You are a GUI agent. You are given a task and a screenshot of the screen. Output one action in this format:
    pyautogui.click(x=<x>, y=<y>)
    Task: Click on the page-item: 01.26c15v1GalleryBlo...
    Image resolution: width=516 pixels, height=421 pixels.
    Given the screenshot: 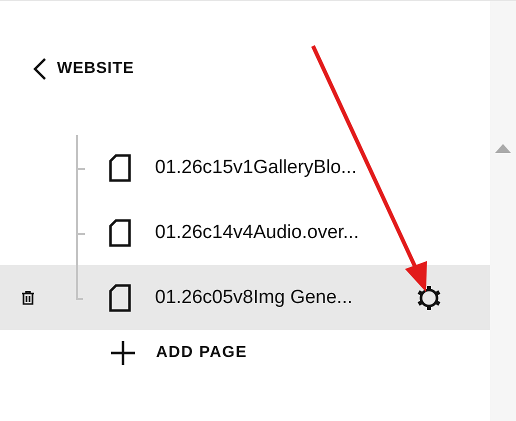 What is the action you would take?
    pyautogui.click(x=245, y=167)
    